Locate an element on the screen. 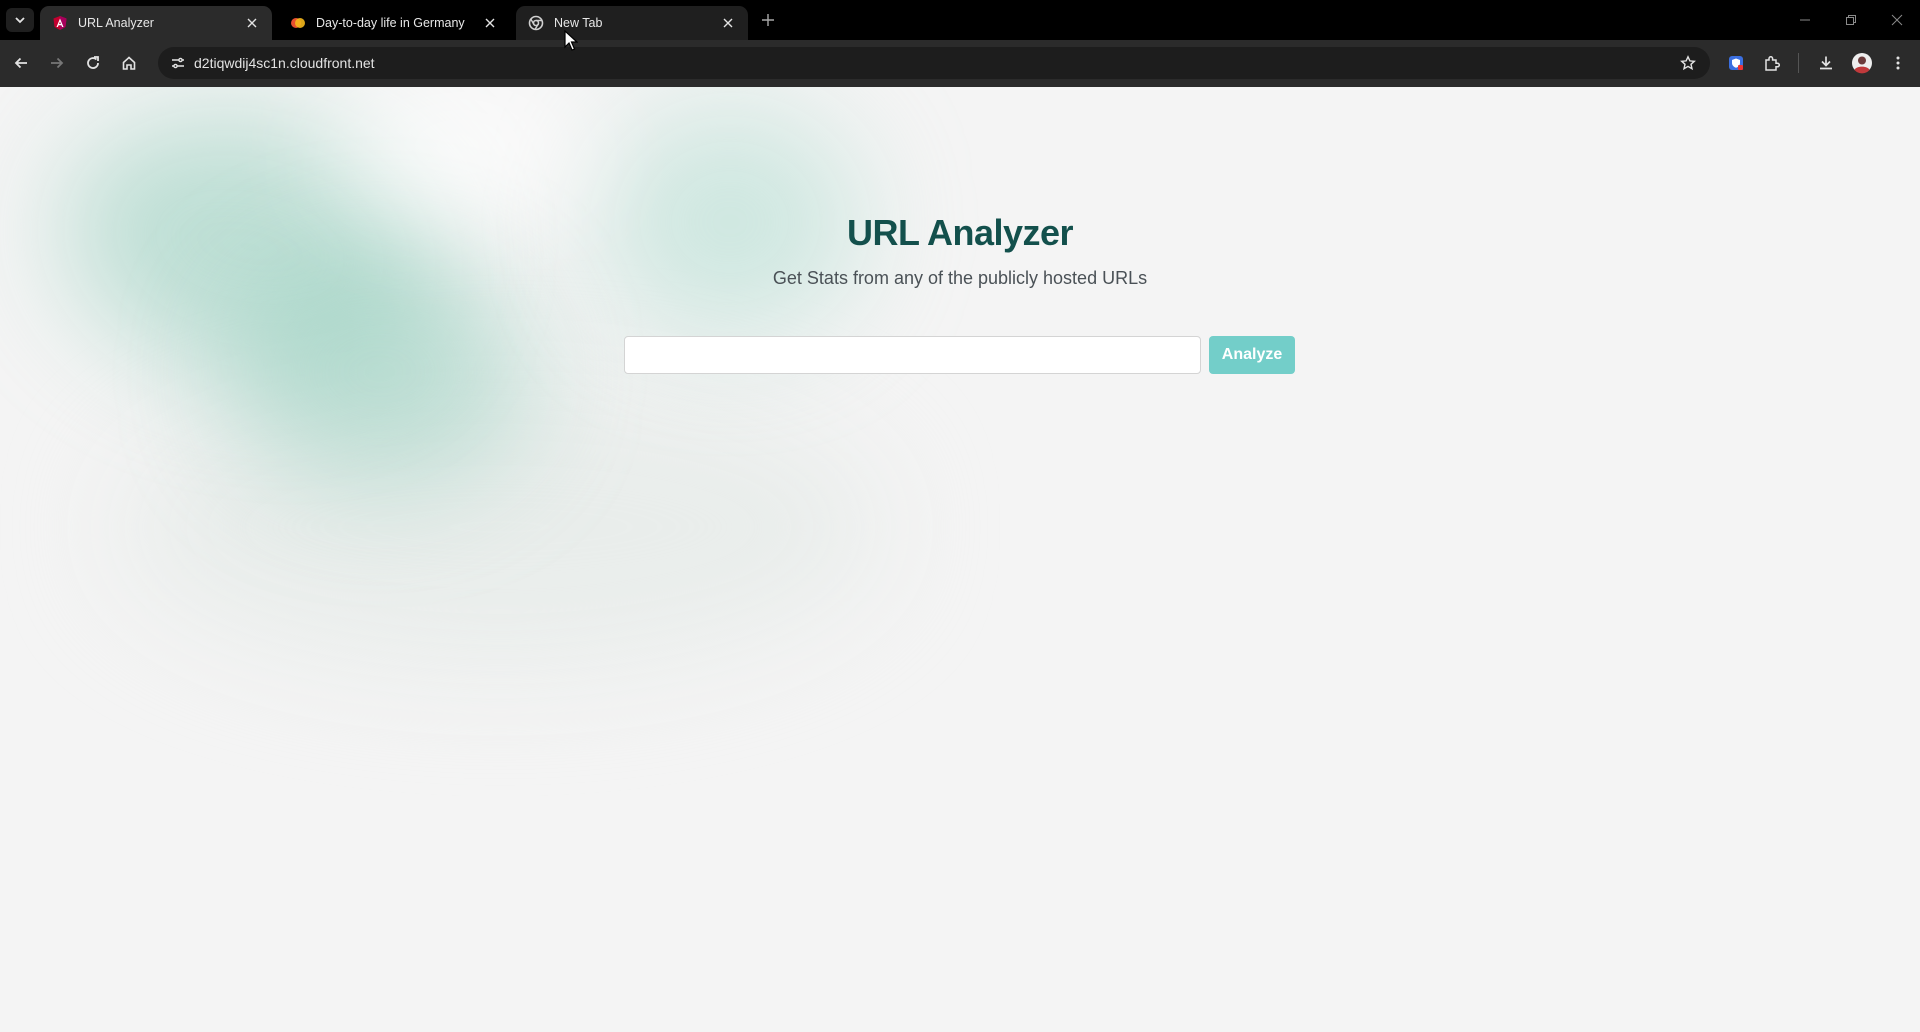 The height and width of the screenshot is (1032, 1920). arrow-right-icon is located at coordinates (57, 63).